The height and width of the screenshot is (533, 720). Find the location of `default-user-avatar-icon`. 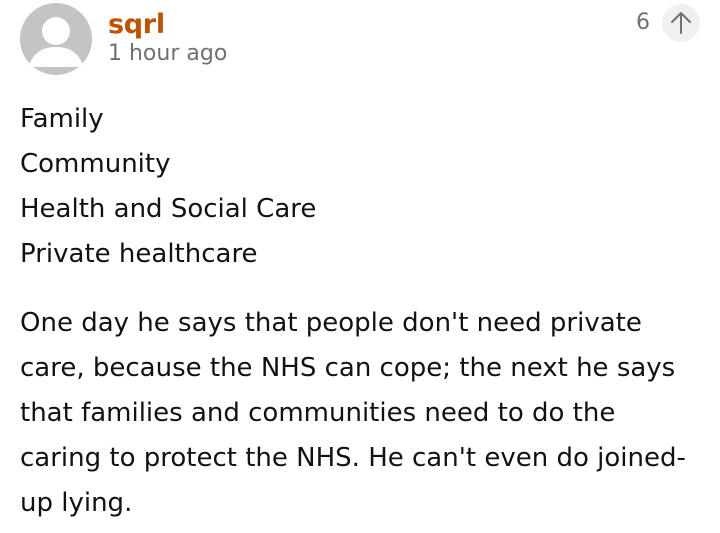

default-user-avatar-icon is located at coordinates (56, 39).